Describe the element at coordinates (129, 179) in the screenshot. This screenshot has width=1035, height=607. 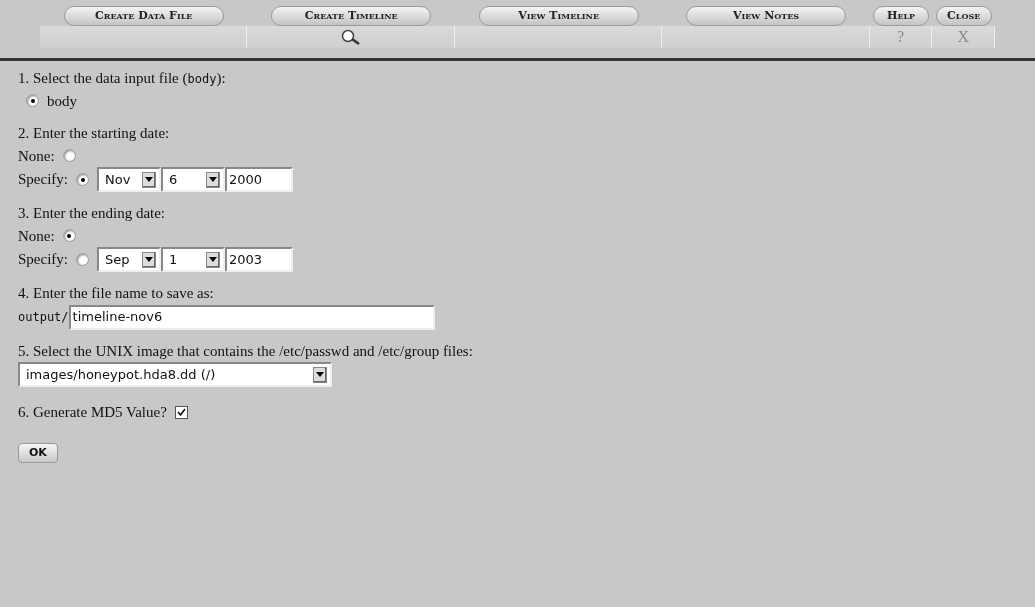
I see `month-select: Nov` at that location.